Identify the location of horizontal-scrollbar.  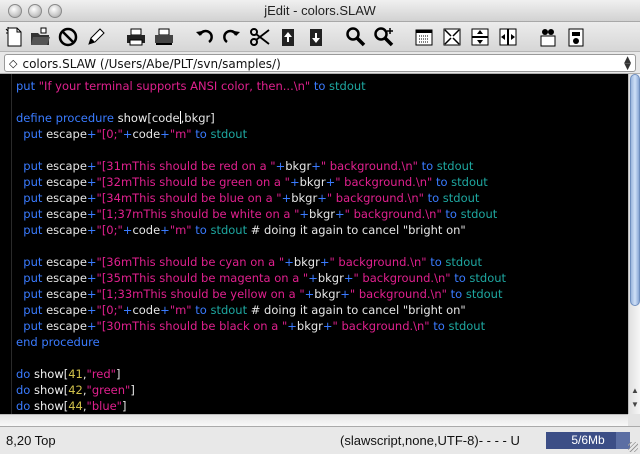
(314, 420).